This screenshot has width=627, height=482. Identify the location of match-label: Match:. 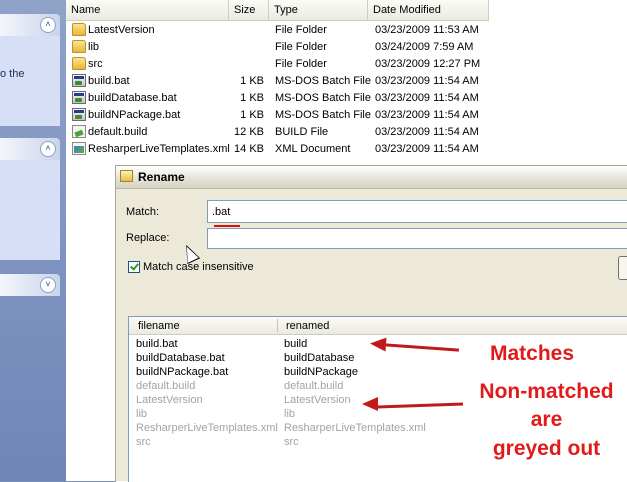
(143, 212).